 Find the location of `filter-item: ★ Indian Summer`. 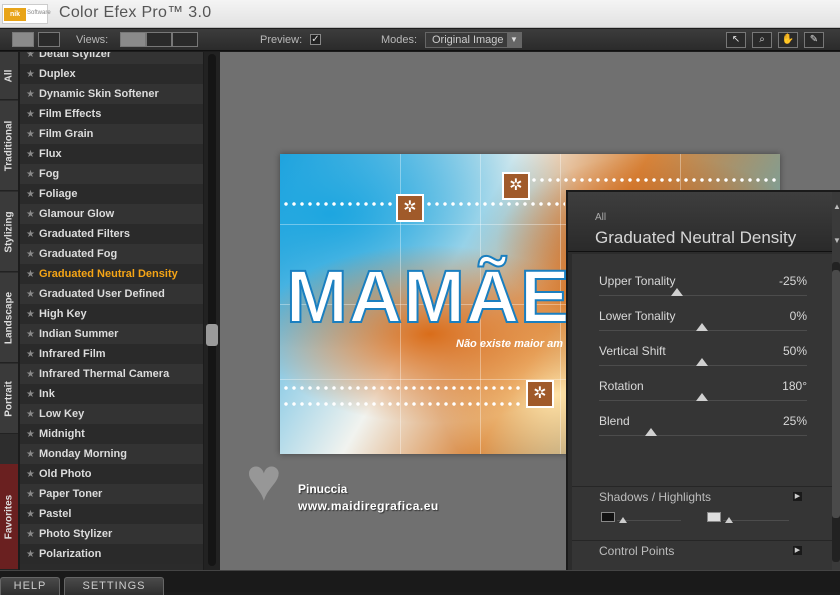

filter-item: ★ Indian Summer is located at coordinates (111, 334).